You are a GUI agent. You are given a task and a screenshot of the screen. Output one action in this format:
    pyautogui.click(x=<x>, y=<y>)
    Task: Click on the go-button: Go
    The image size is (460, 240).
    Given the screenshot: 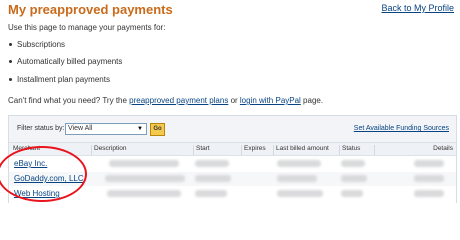 What is the action you would take?
    pyautogui.click(x=157, y=129)
    